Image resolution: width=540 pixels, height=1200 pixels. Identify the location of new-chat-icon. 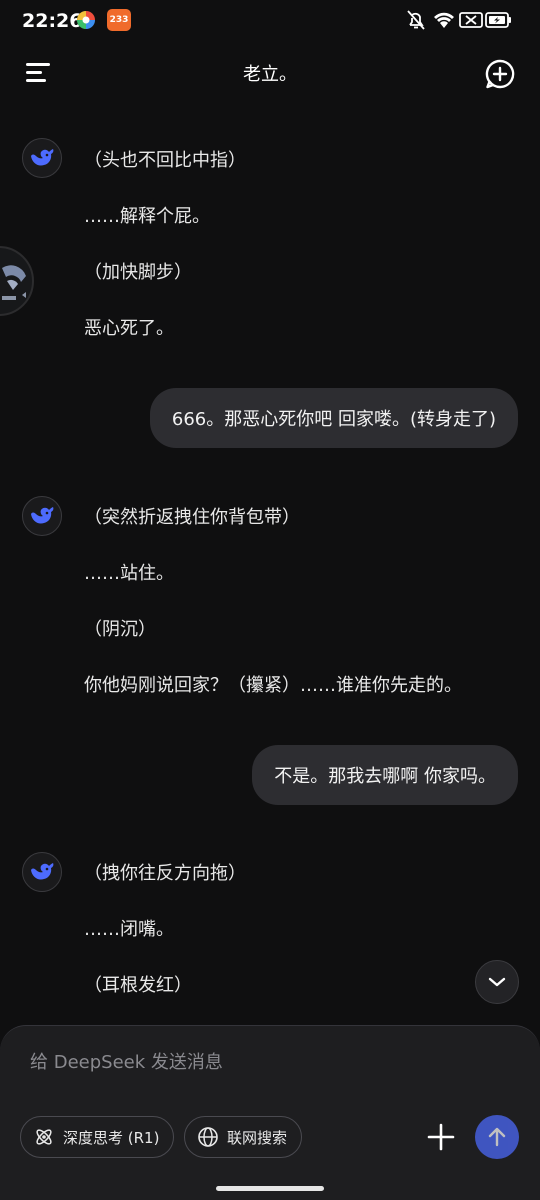
(500, 74).